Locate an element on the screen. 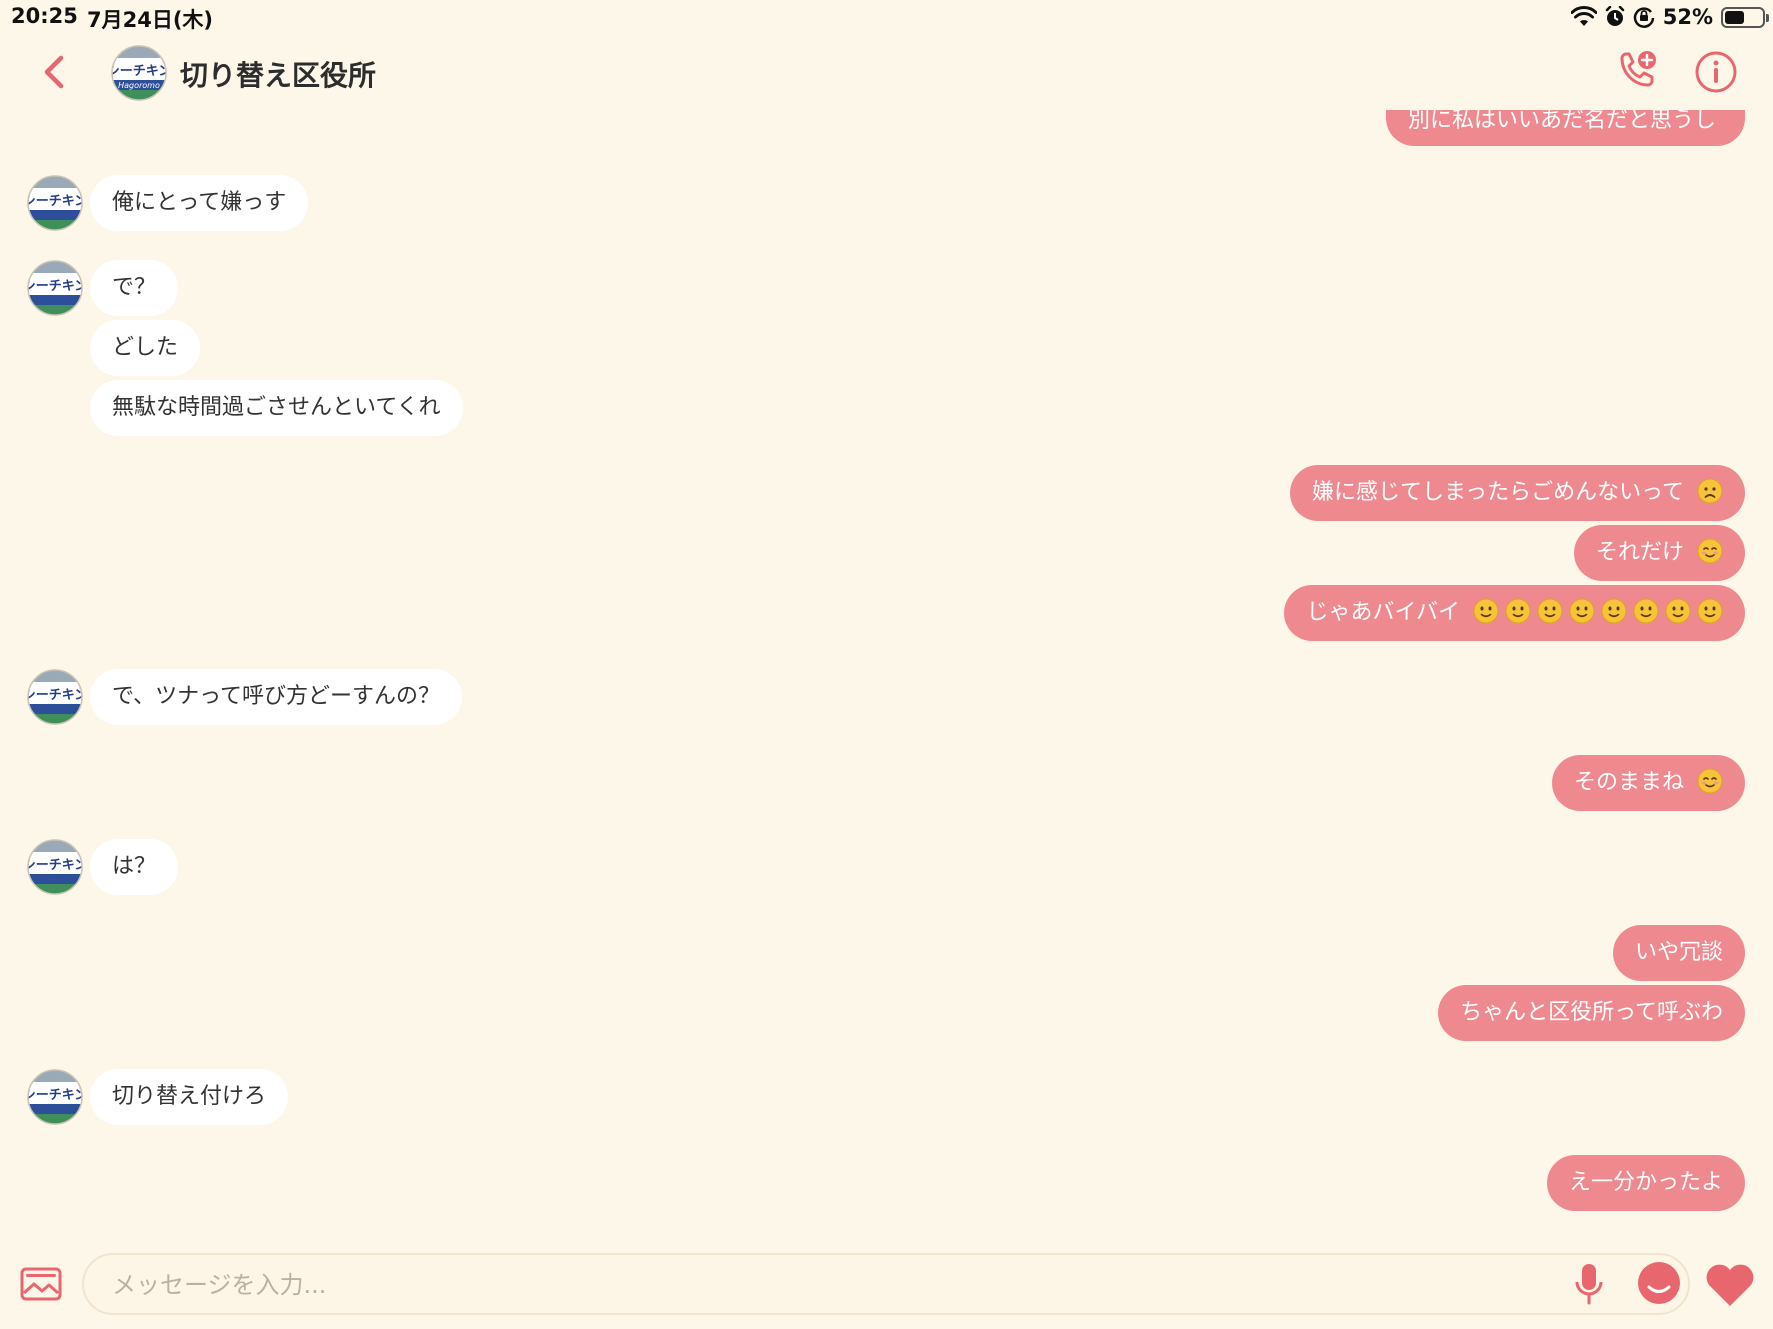  message-input-bar is located at coordinates (886, 1284).